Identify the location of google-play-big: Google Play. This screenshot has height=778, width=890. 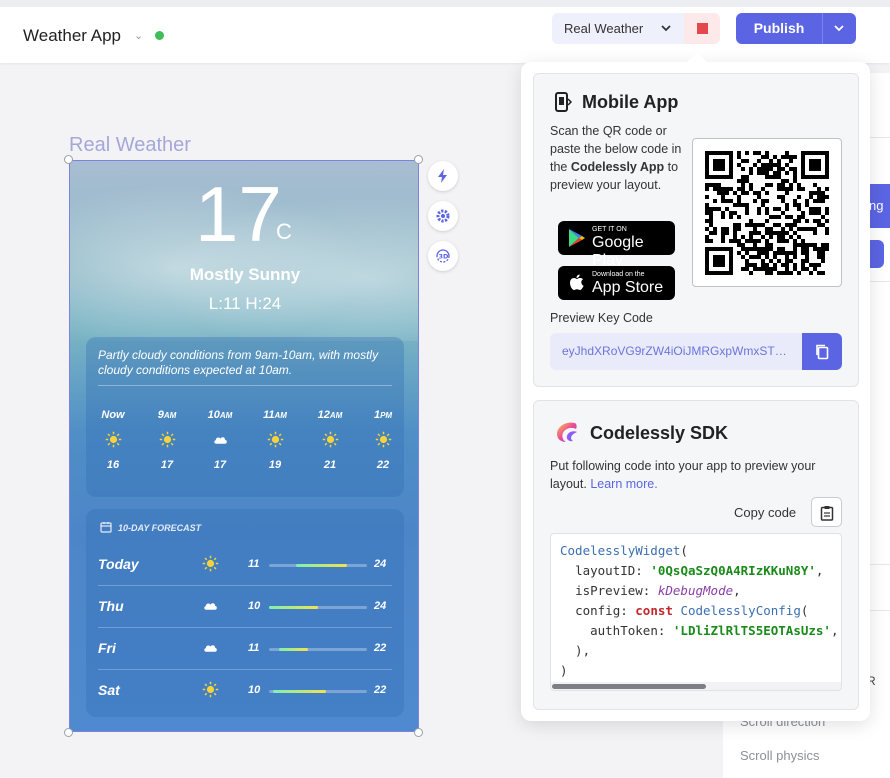
(618, 251).